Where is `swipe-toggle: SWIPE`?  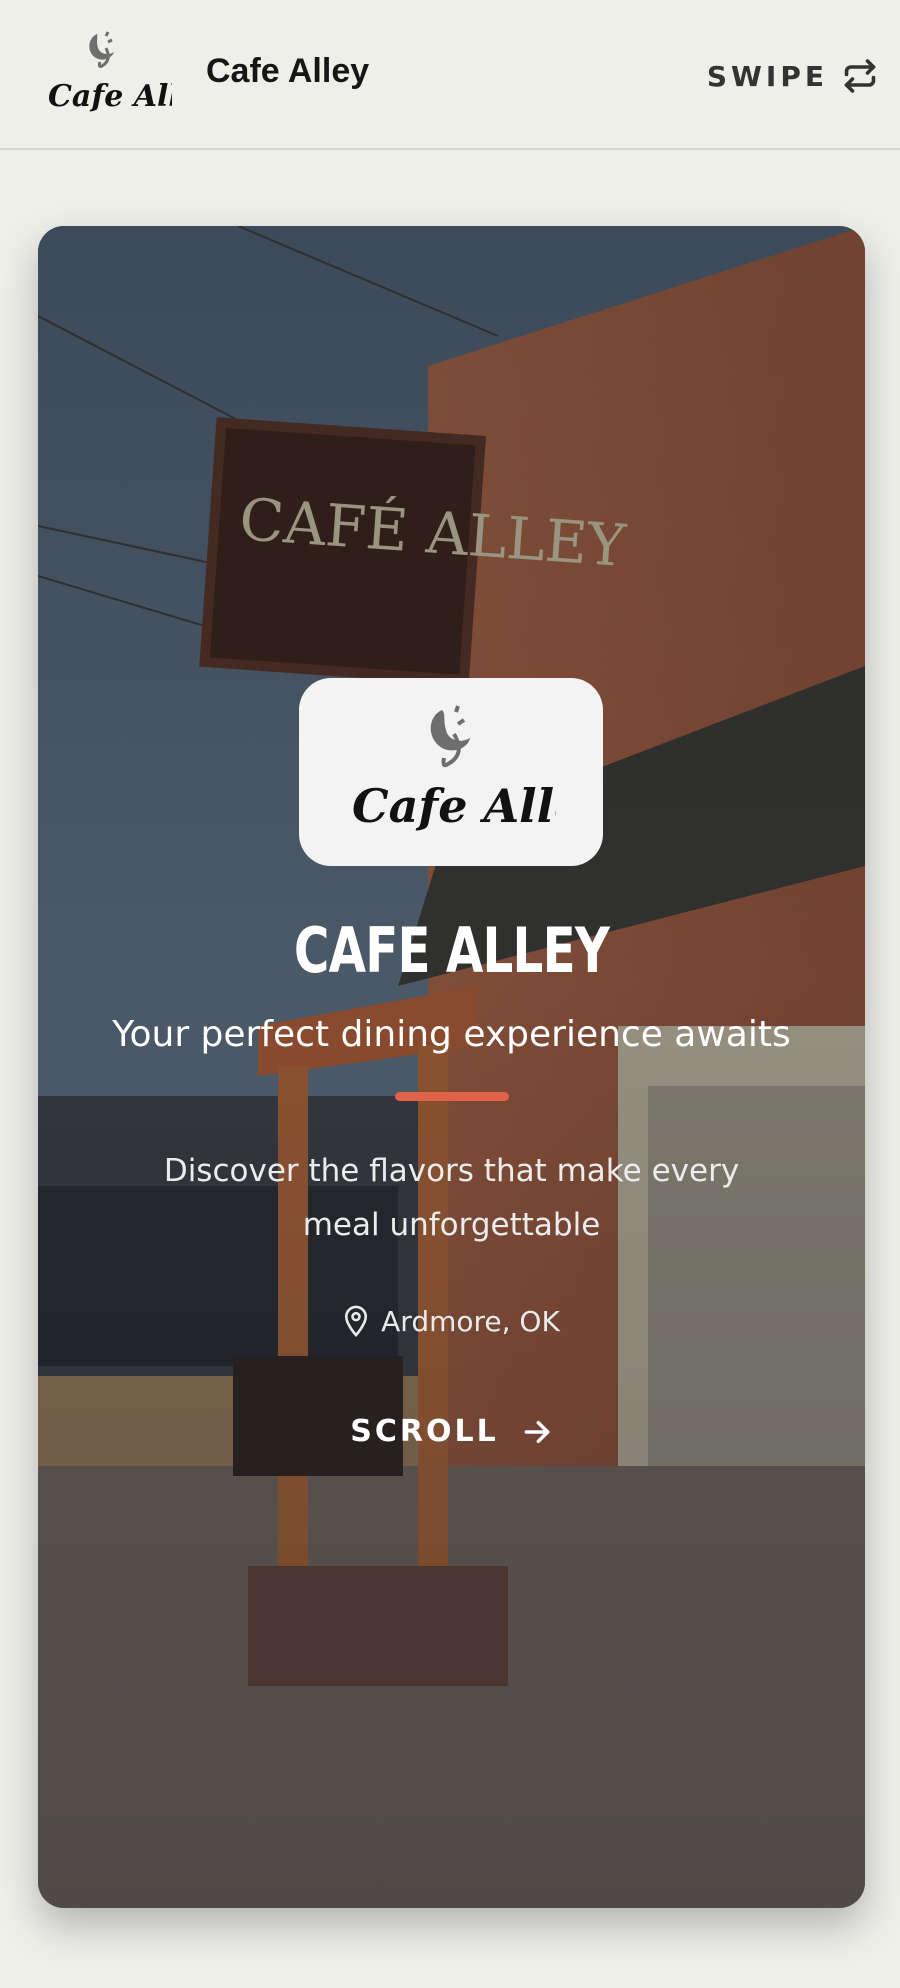 swipe-toggle: SWIPE is located at coordinates (792, 76).